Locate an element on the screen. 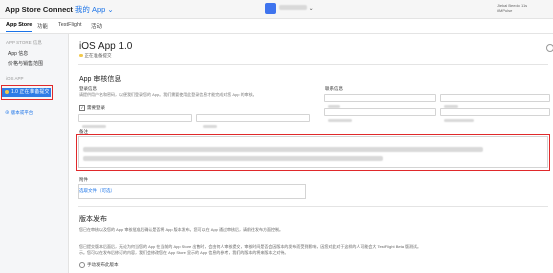 The image size is (553, 273). contact-email is located at coordinates (495, 115).